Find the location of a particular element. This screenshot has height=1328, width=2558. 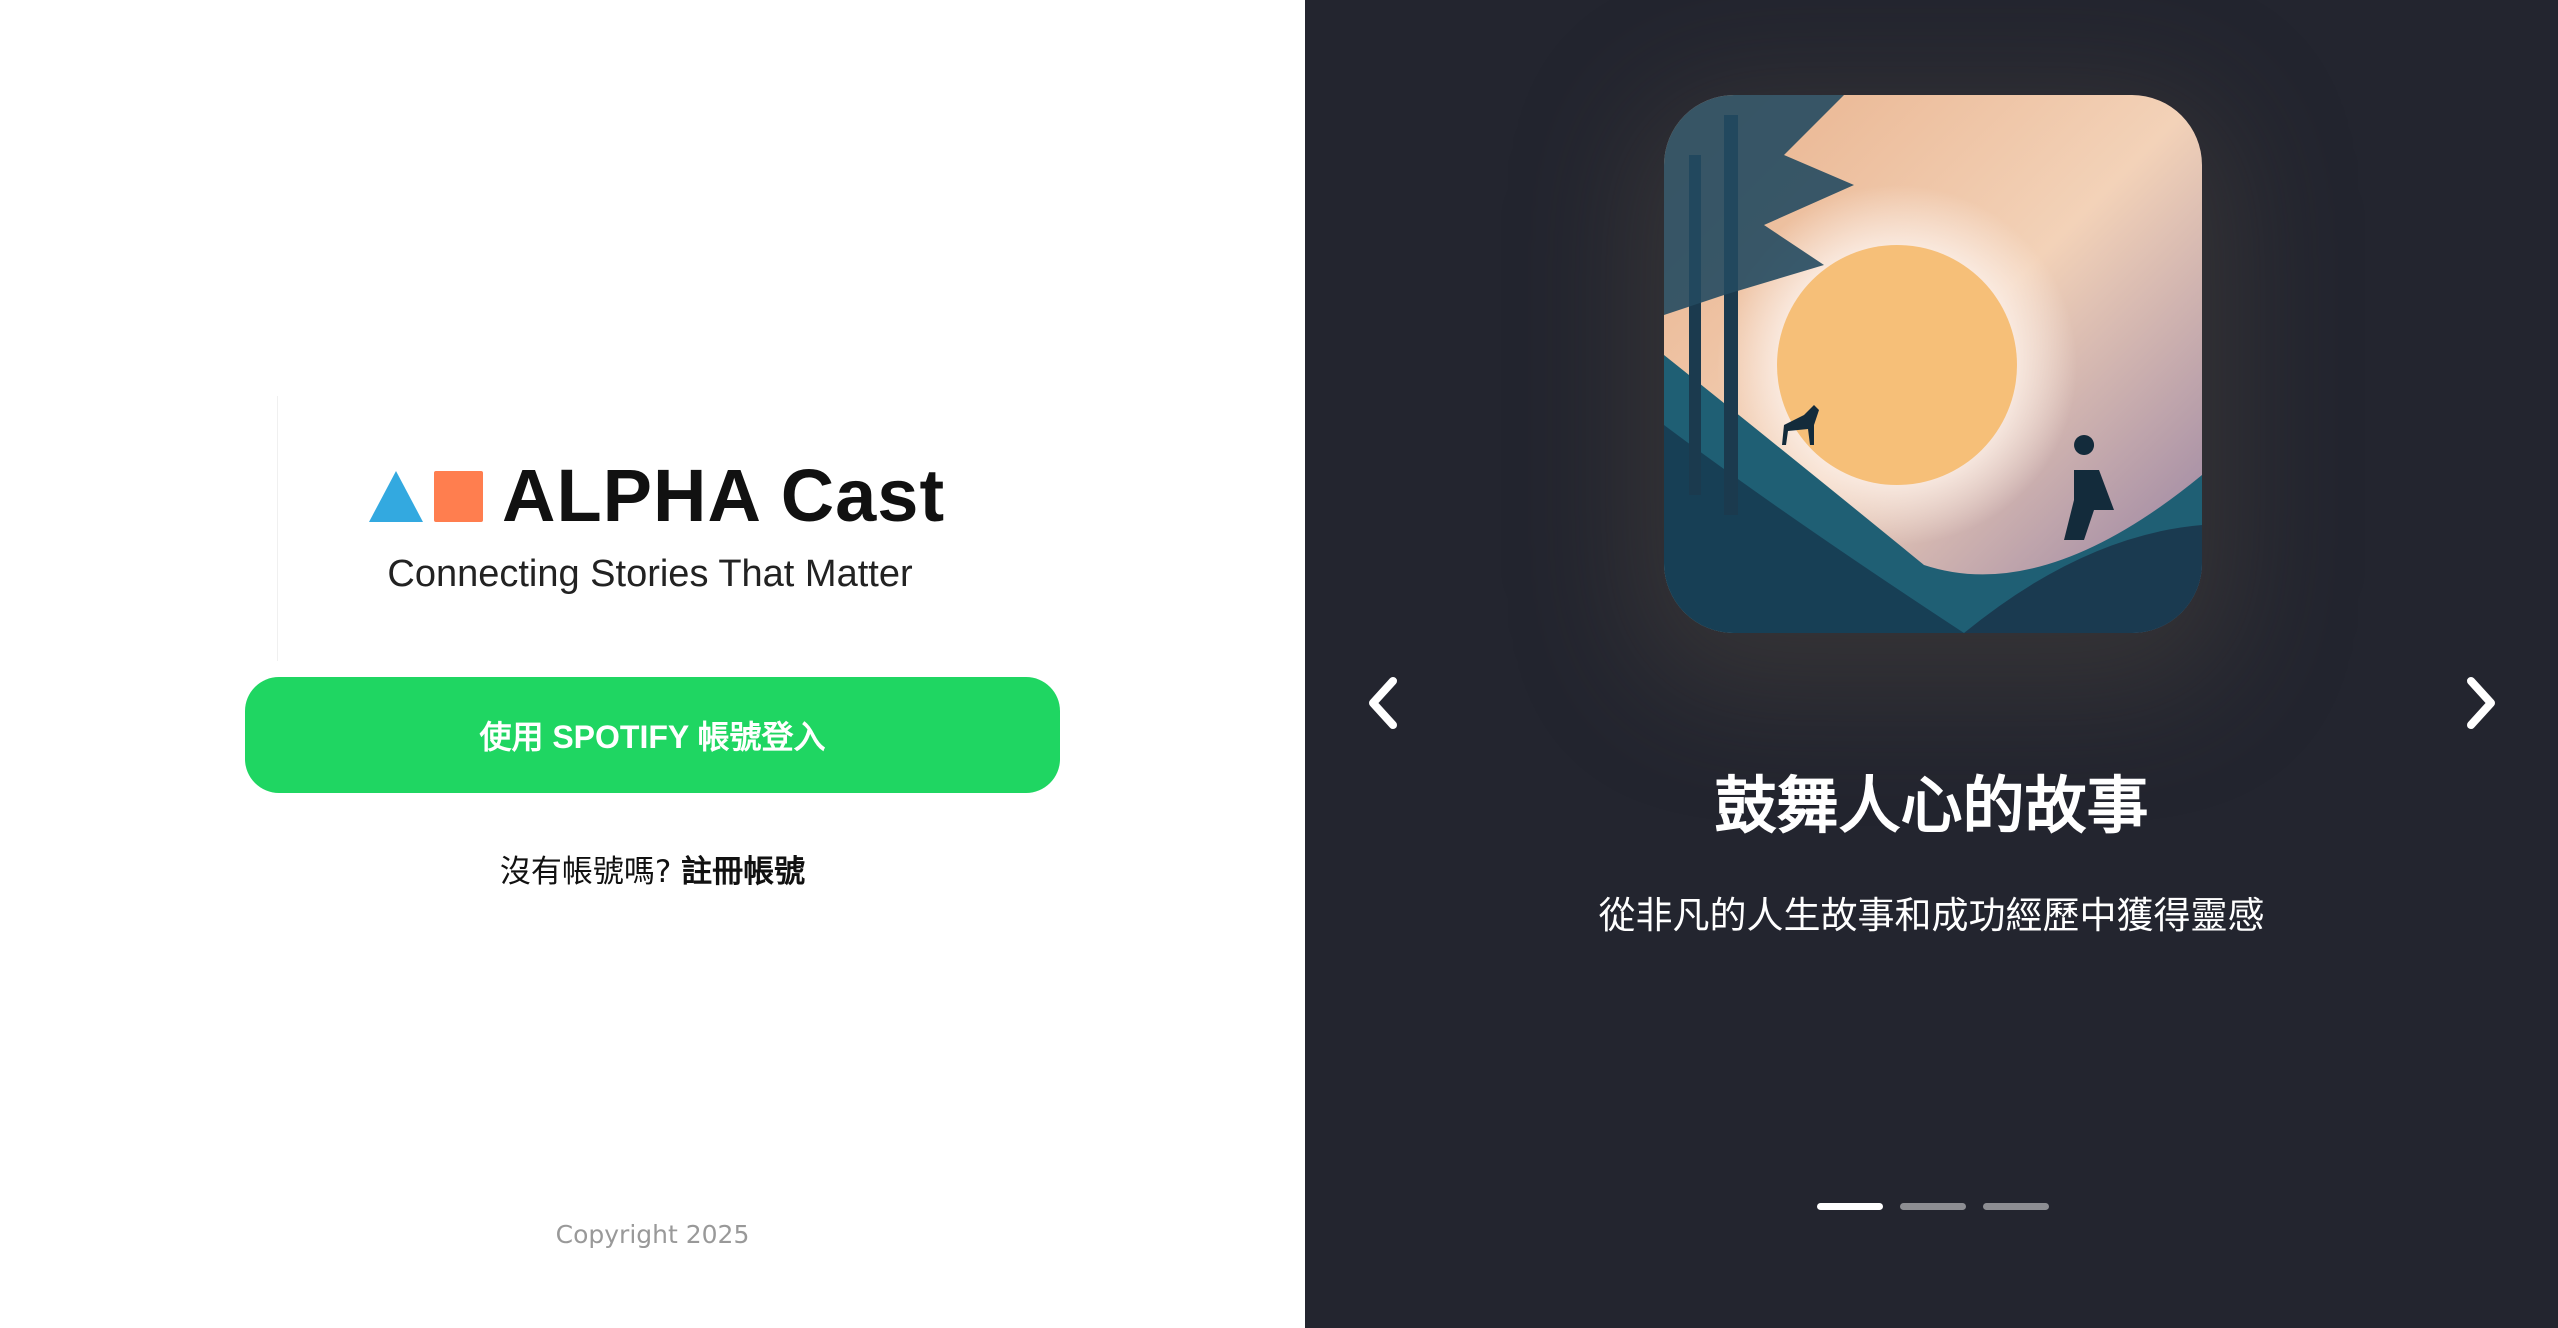

slide-title: 鼓舞人心的故事 is located at coordinates (1931, 805).